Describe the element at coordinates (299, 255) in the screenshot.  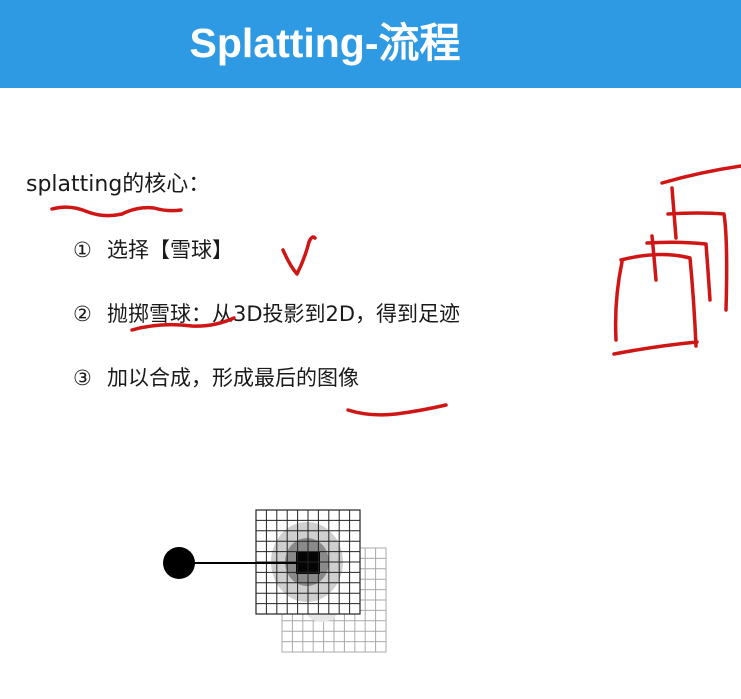
I see `check-mark` at that location.